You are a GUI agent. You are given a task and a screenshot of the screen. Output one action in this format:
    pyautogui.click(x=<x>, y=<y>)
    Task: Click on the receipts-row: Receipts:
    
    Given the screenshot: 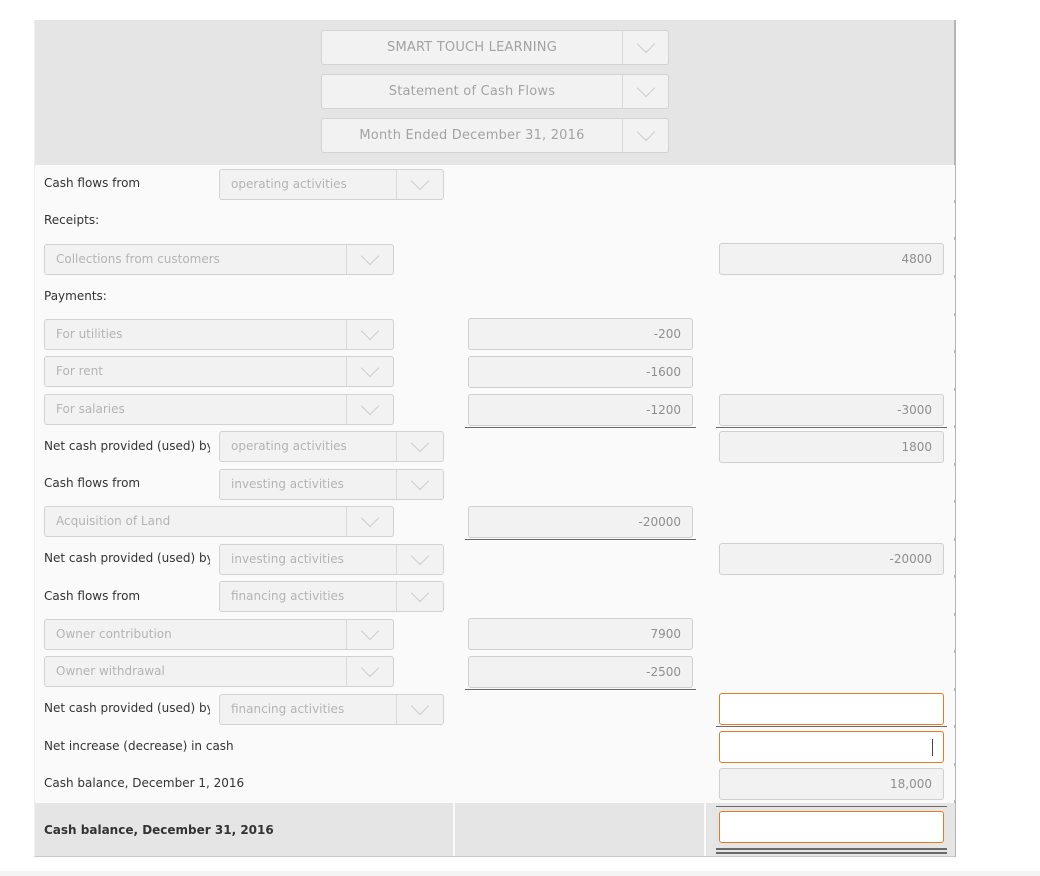 What is the action you would take?
    pyautogui.click(x=495, y=221)
    